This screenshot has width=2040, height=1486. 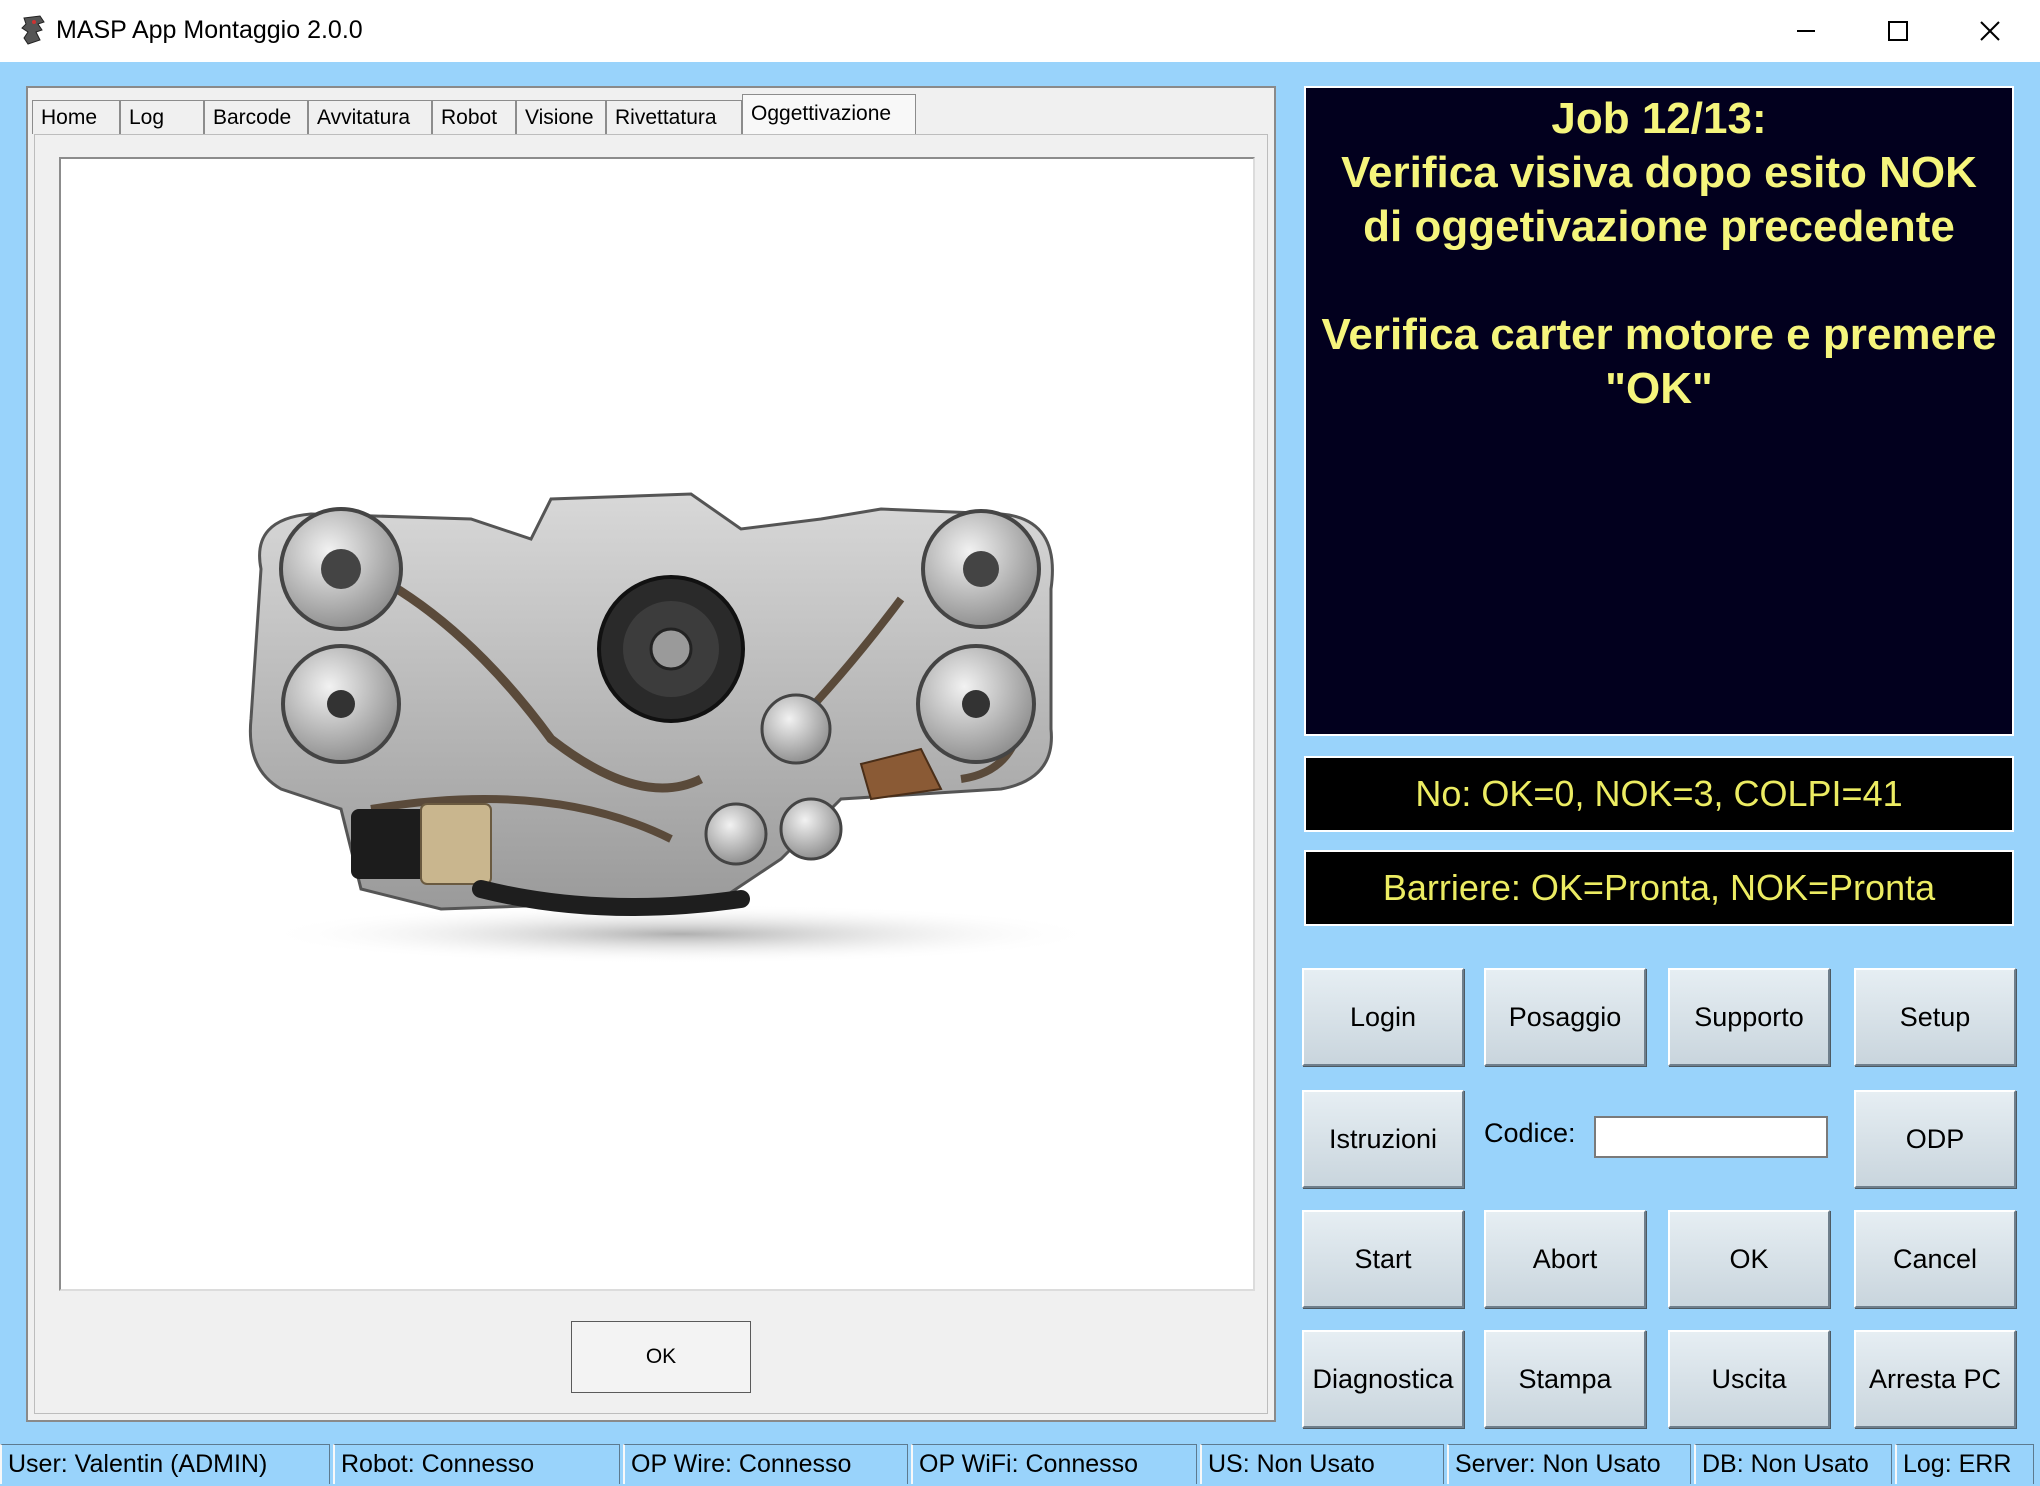 I want to click on status-user: User: Valentin (ADMIN), so click(x=165, y=1464).